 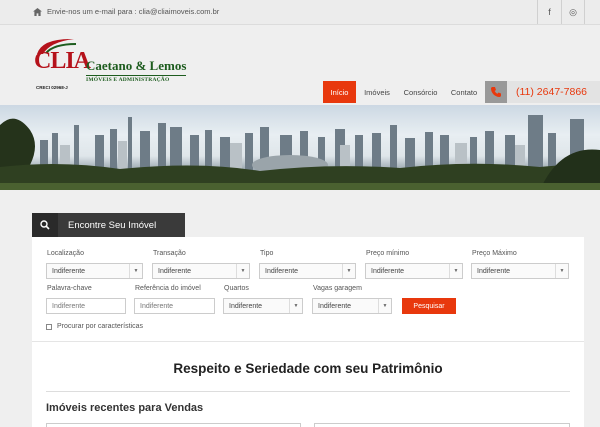 I want to click on label-tipo: Tipo, so click(x=267, y=253).